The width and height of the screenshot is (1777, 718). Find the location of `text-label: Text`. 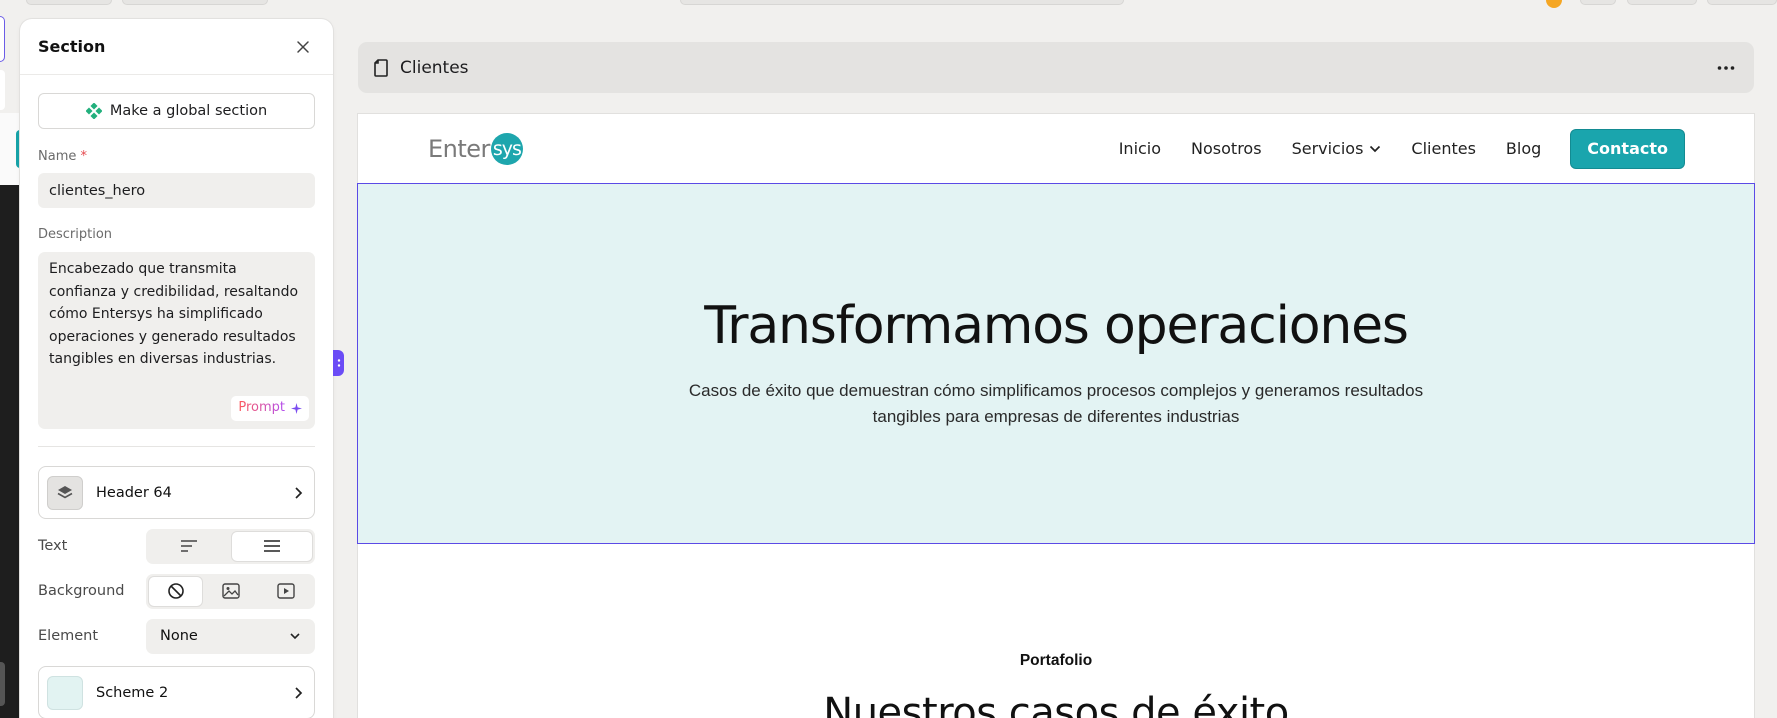

text-label: Text is located at coordinates (53, 546).